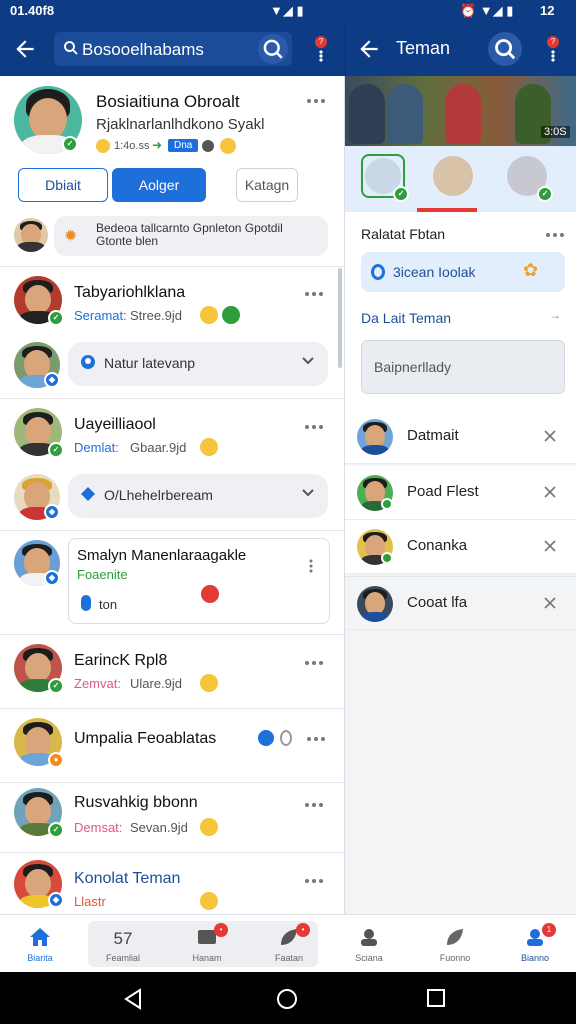 The height and width of the screenshot is (1024, 576). What do you see at coordinates (56, 900) in the screenshot?
I see `status-badge: ◆` at bounding box center [56, 900].